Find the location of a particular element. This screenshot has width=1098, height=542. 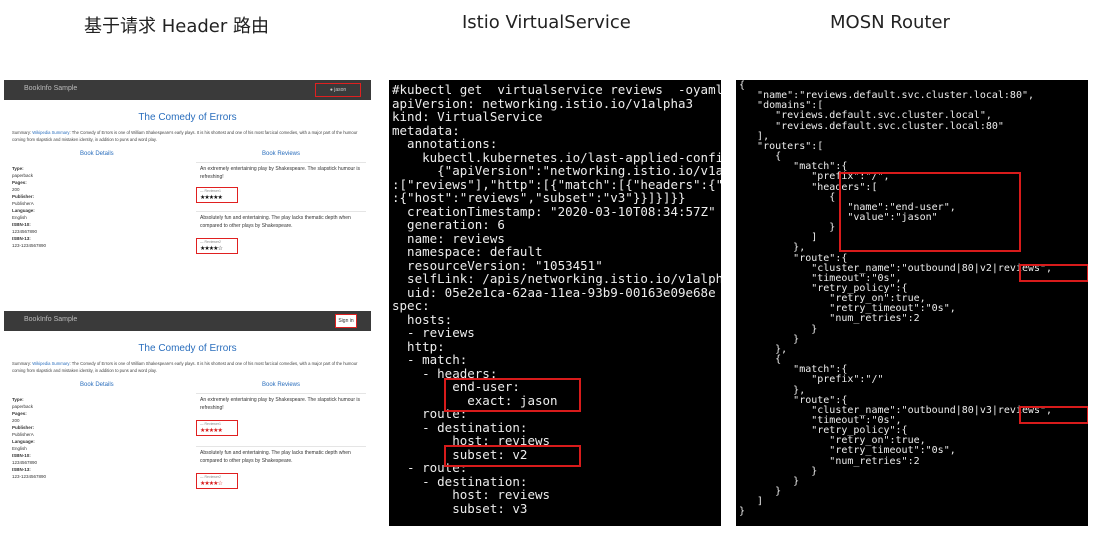

highlight-end-user-header is located at coordinates (512, 395).